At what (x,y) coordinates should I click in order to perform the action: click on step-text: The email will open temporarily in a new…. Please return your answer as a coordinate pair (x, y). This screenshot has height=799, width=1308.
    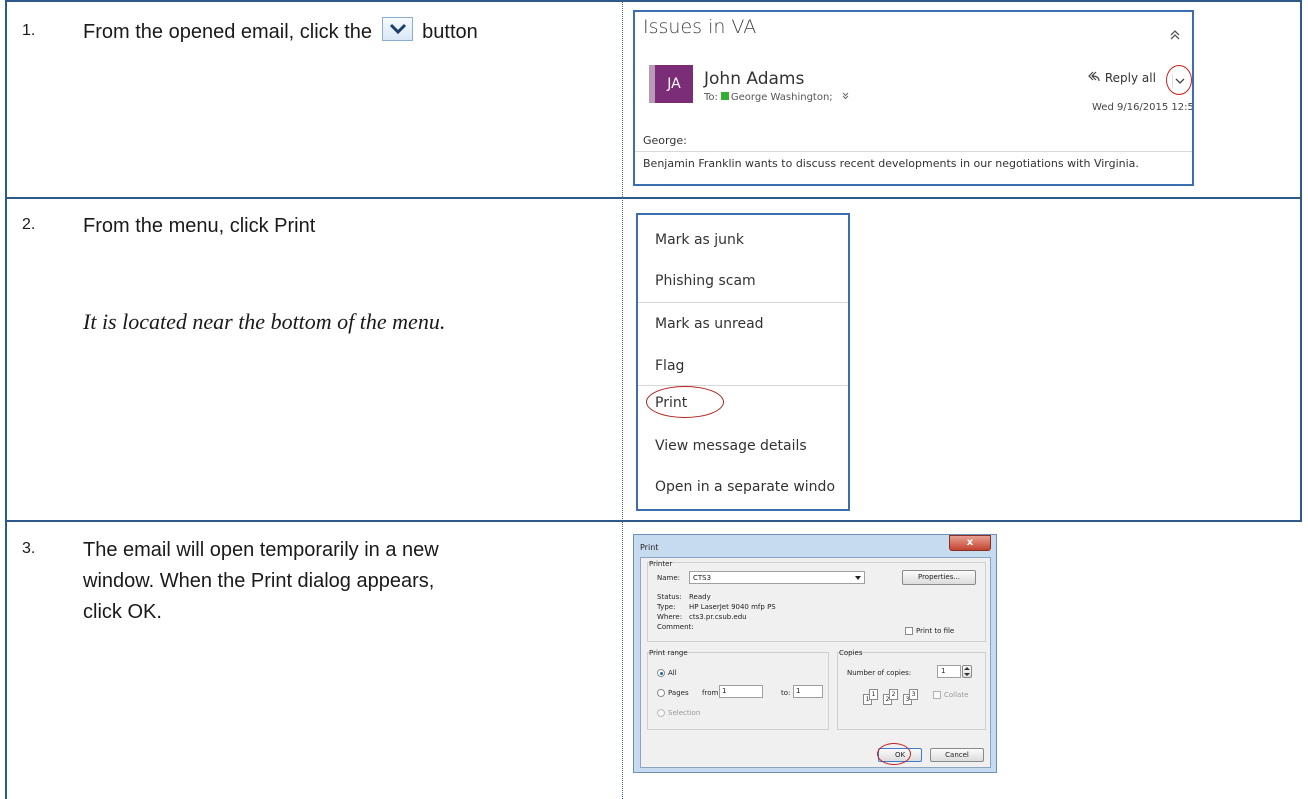
    Looking at the image, I should click on (261, 581).